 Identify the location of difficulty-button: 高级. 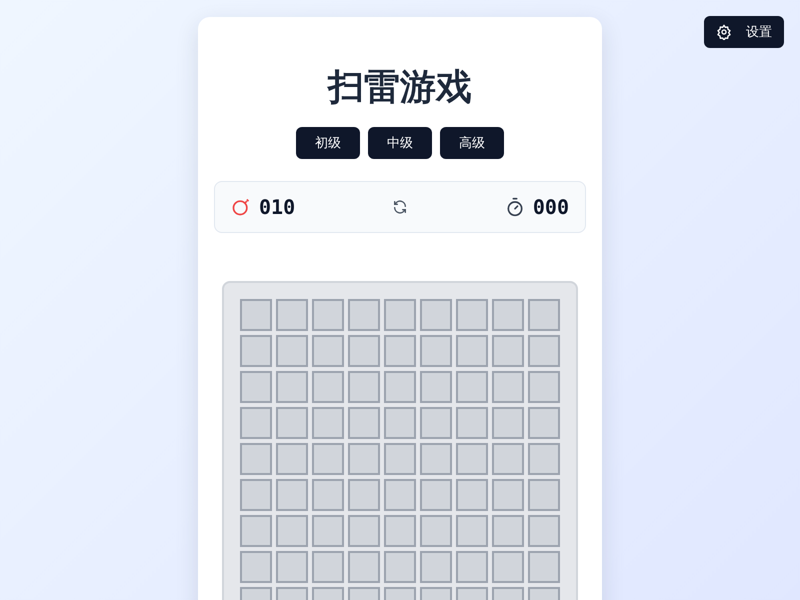
(472, 143).